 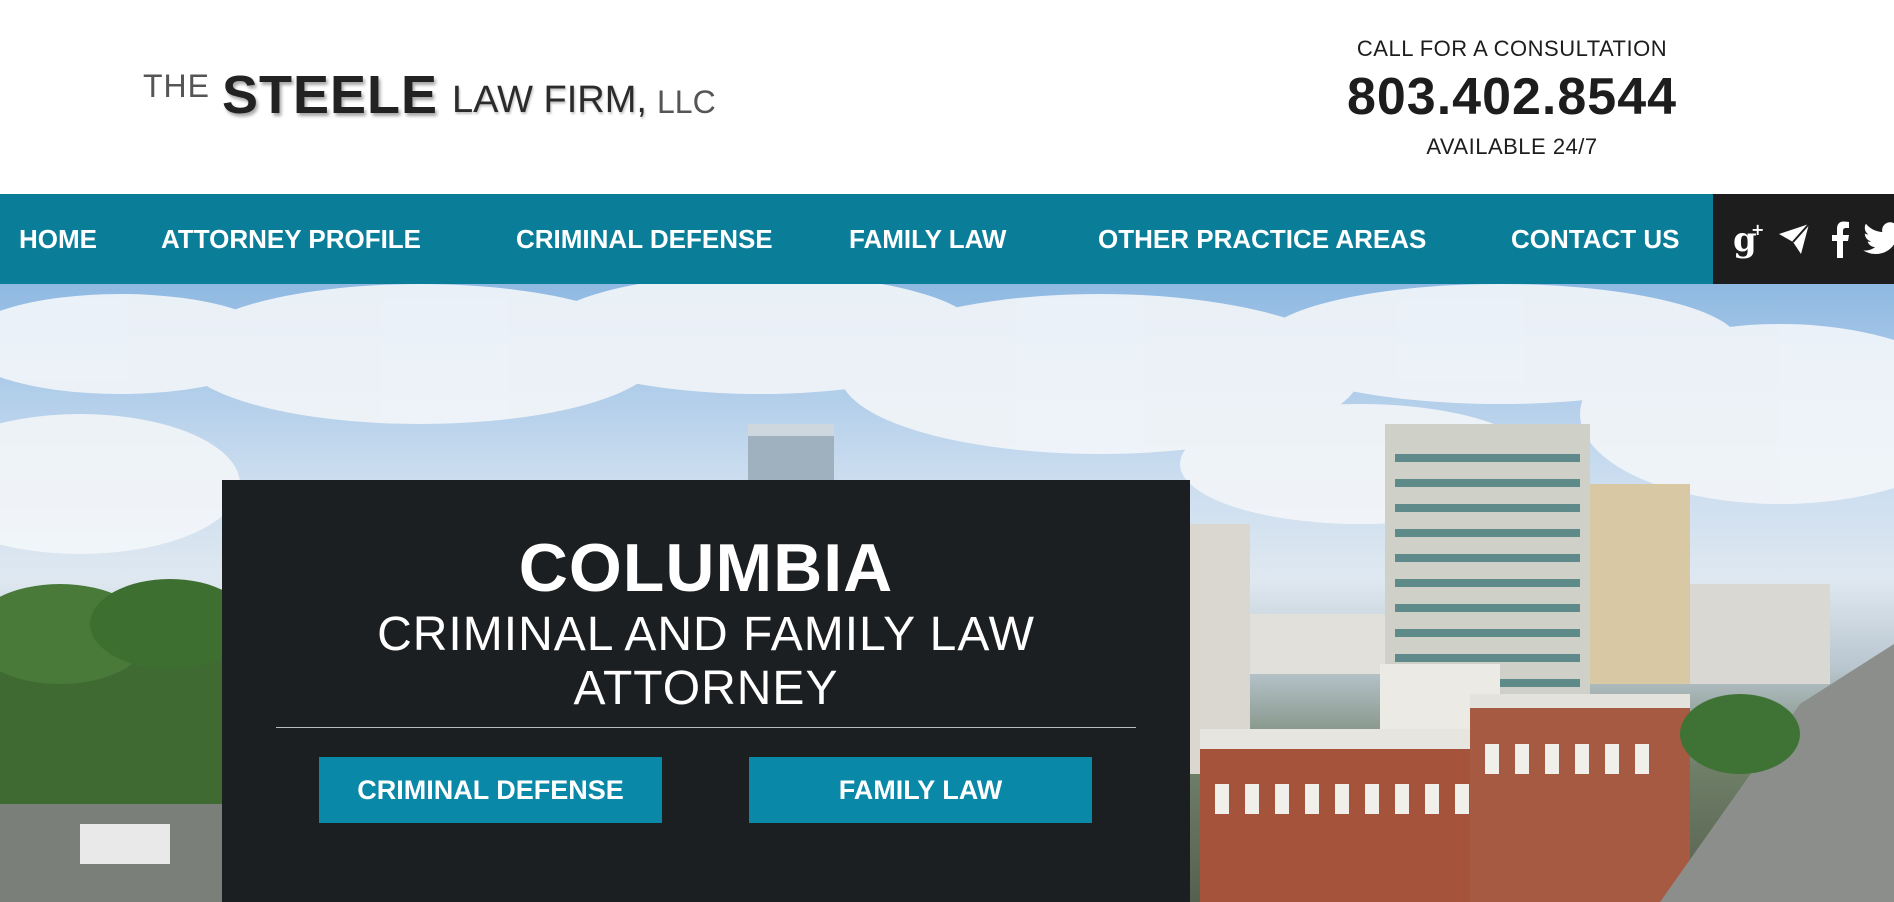 I want to click on hero-divider, so click(x=706, y=727).